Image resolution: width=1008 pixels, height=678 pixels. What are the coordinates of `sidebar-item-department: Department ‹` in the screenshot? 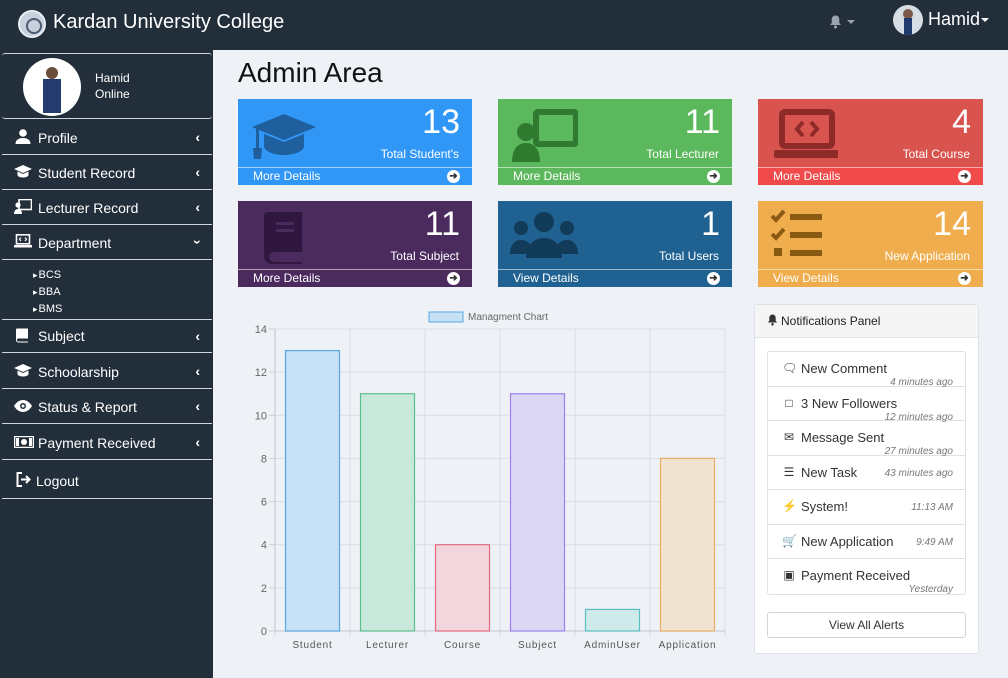 It's located at (107, 243).